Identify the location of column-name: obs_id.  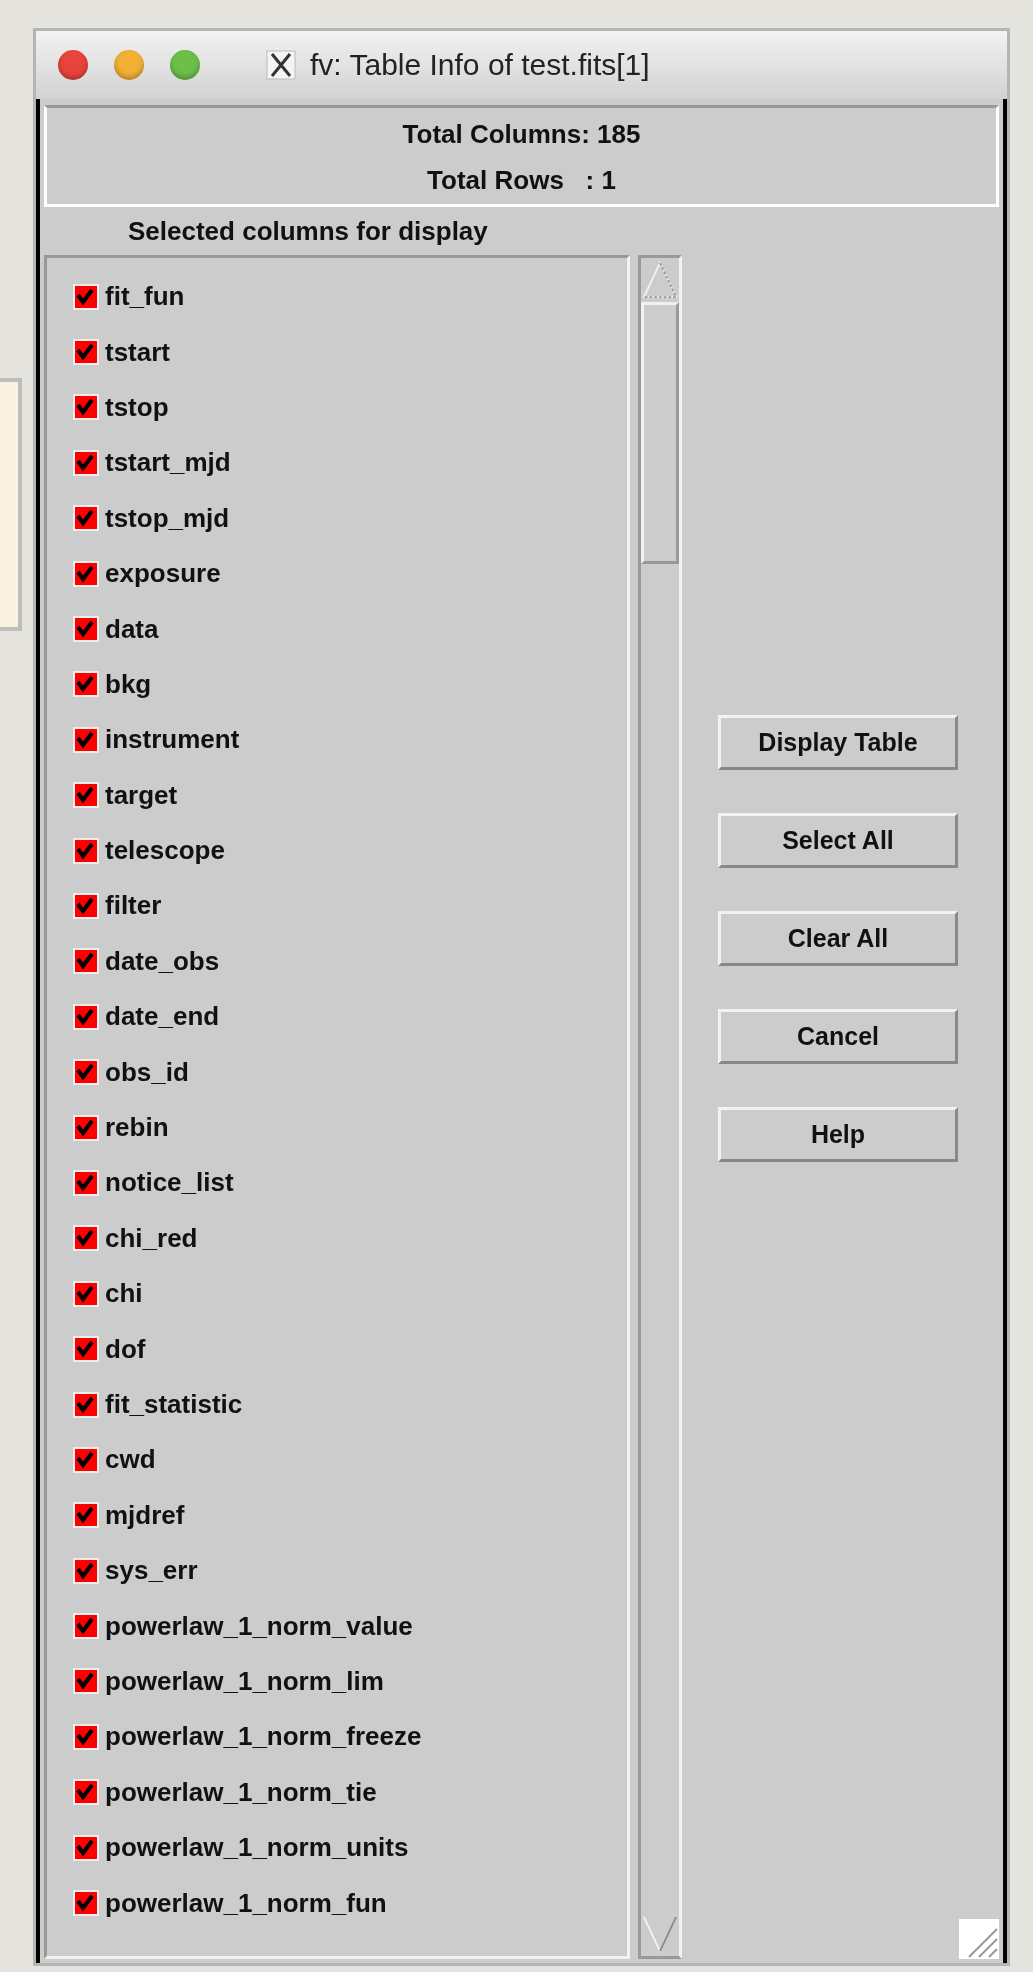
(147, 1072).